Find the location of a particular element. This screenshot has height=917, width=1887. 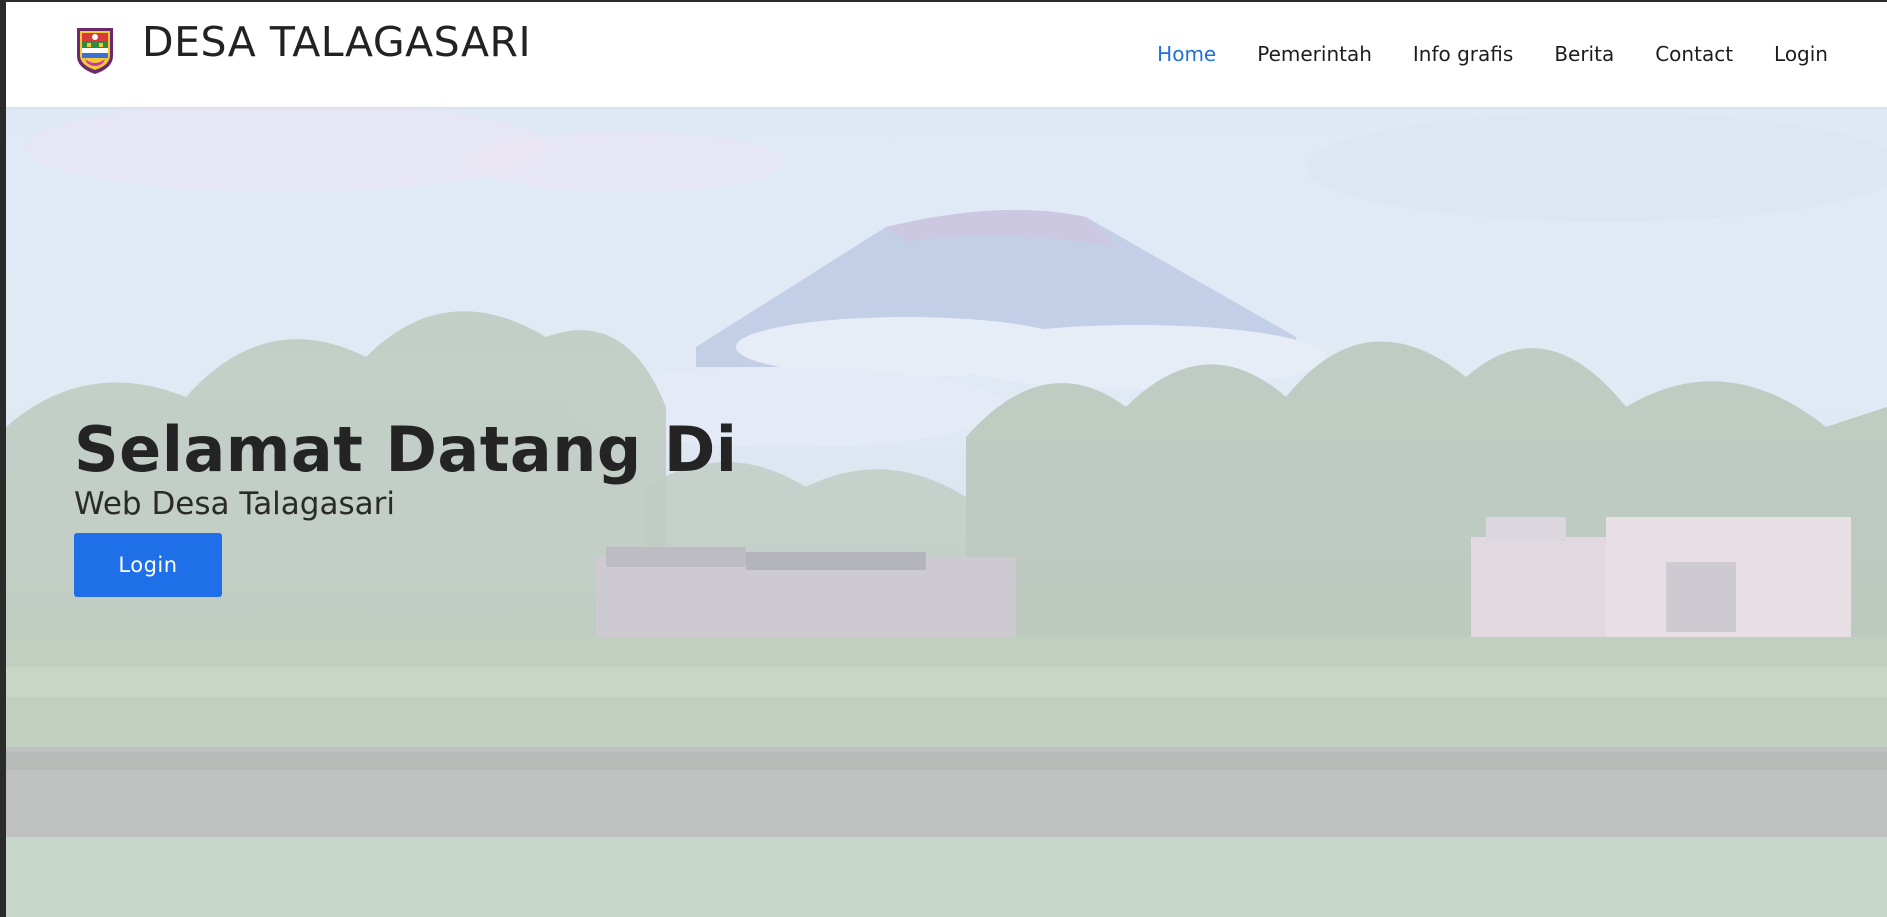

nav-item-berita: Berita is located at coordinates (1584, 54).